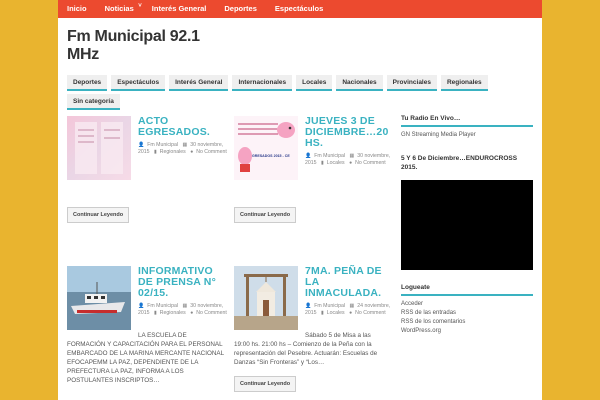 The width and height of the screenshot is (600, 400). What do you see at coordinates (351, 132) in the screenshot?
I see `post-title: JUEVES 3 DE DICIEMBRE…20 HS.` at bounding box center [351, 132].